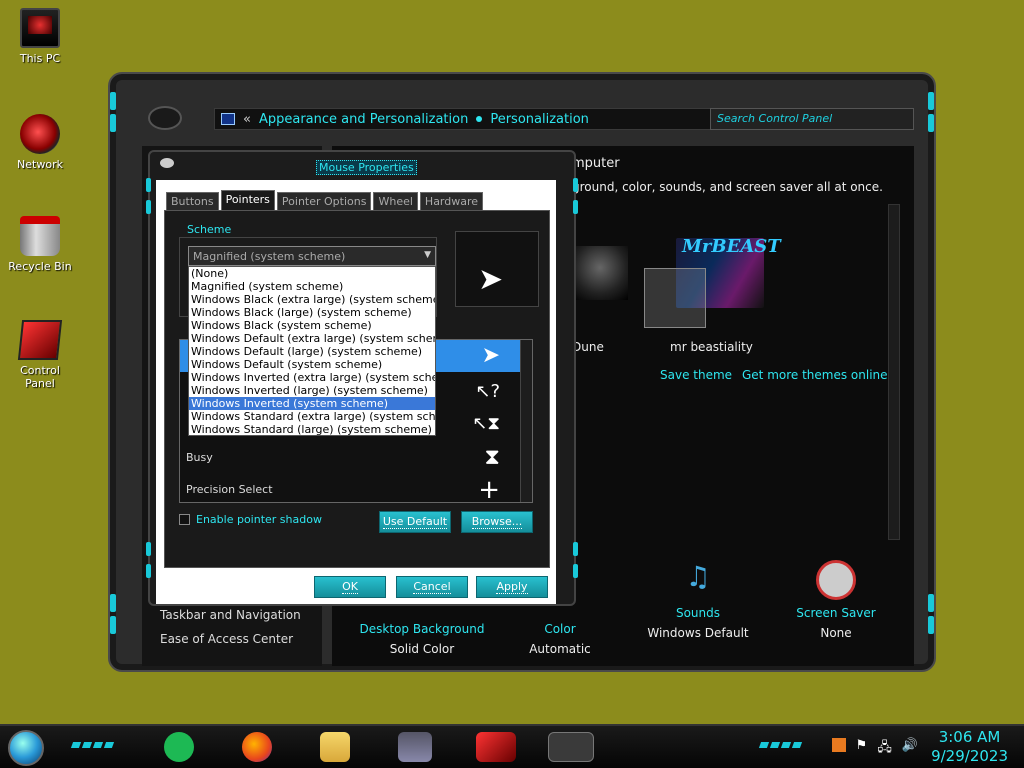 This screenshot has width=1024, height=768. What do you see at coordinates (490, 355) in the screenshot?
I see `cursor-glyph: ➤` at bounding box center [490, 355].